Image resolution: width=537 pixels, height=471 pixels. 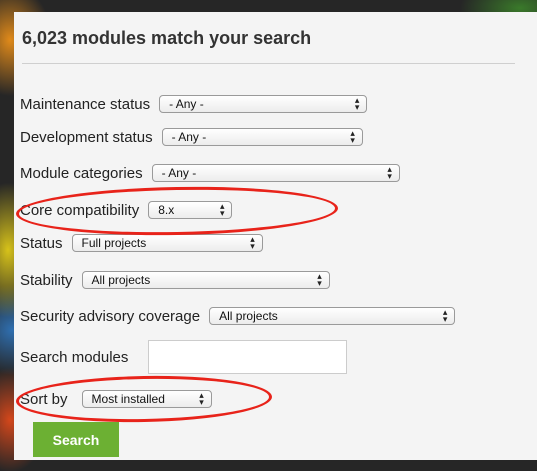 I want to click on filter-development-status: Development status - Any - ▴ ▾, so click(x=191, y=137).